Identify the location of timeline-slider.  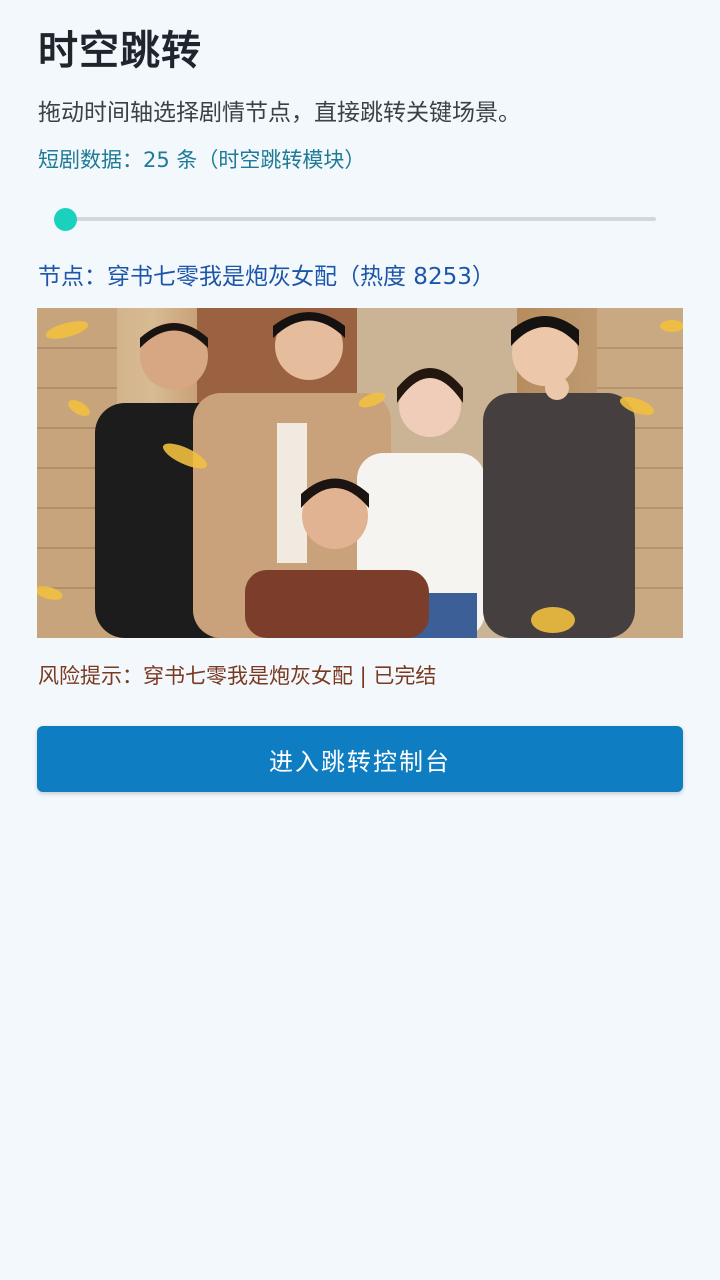
(355, 219).